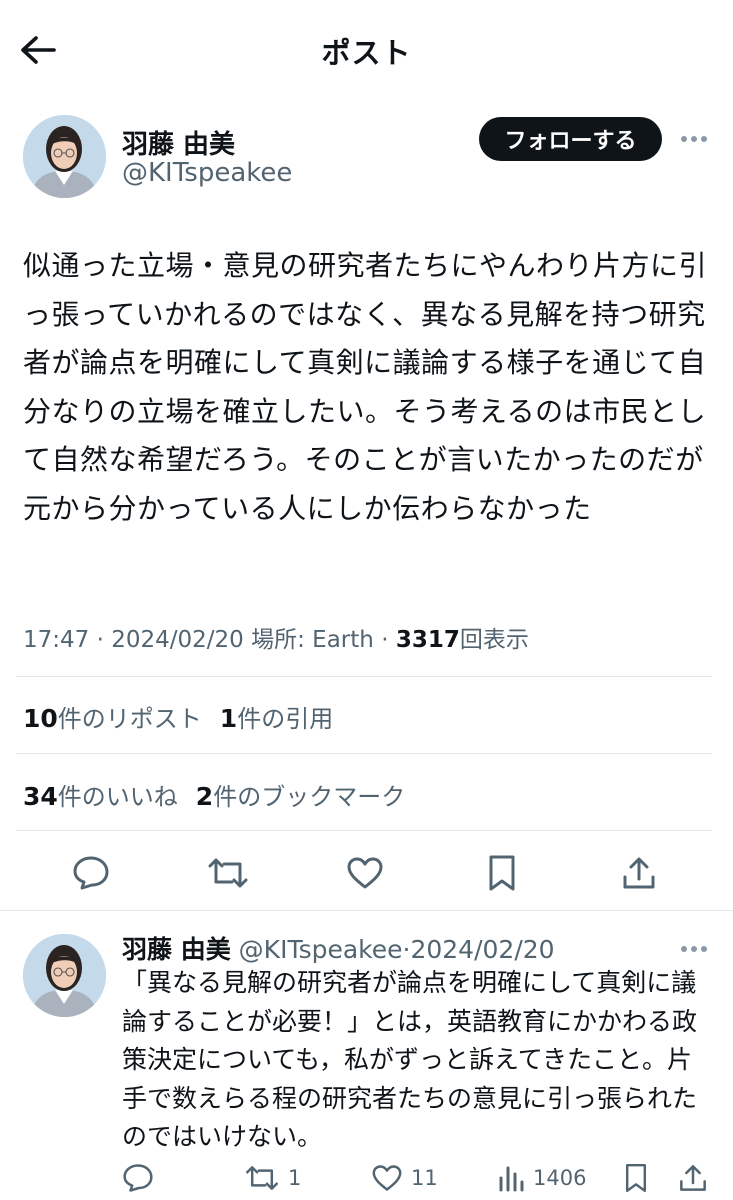 Image resolution: width=733 pixels, height=1200 pixels. I want to click on post-time: 17:47, so click(56, 640).